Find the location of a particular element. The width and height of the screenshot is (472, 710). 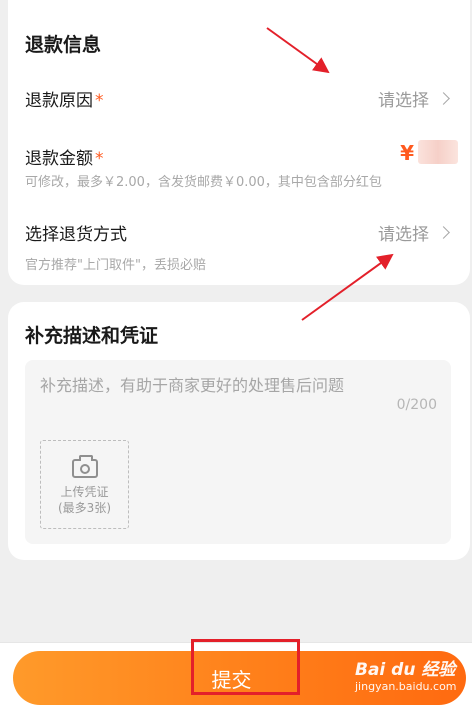

annotation-highlight-box is located at coordinates (245, 667).